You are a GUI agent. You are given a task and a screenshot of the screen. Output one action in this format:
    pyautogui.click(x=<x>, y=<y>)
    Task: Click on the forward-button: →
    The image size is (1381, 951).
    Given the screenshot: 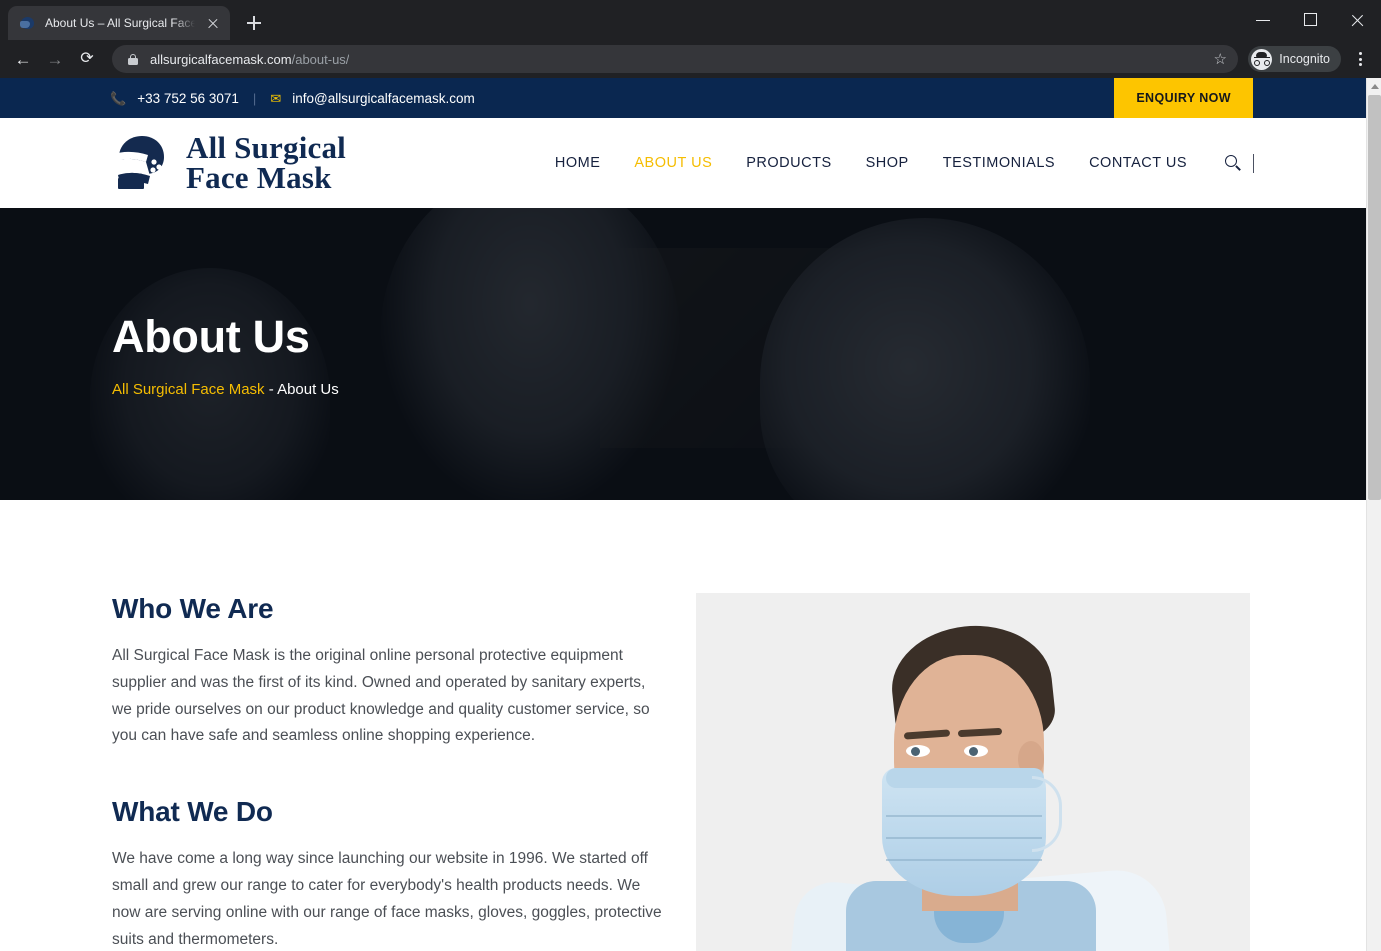 What is the action you would take?
    pyautogui.click(x=55, y=59)
    